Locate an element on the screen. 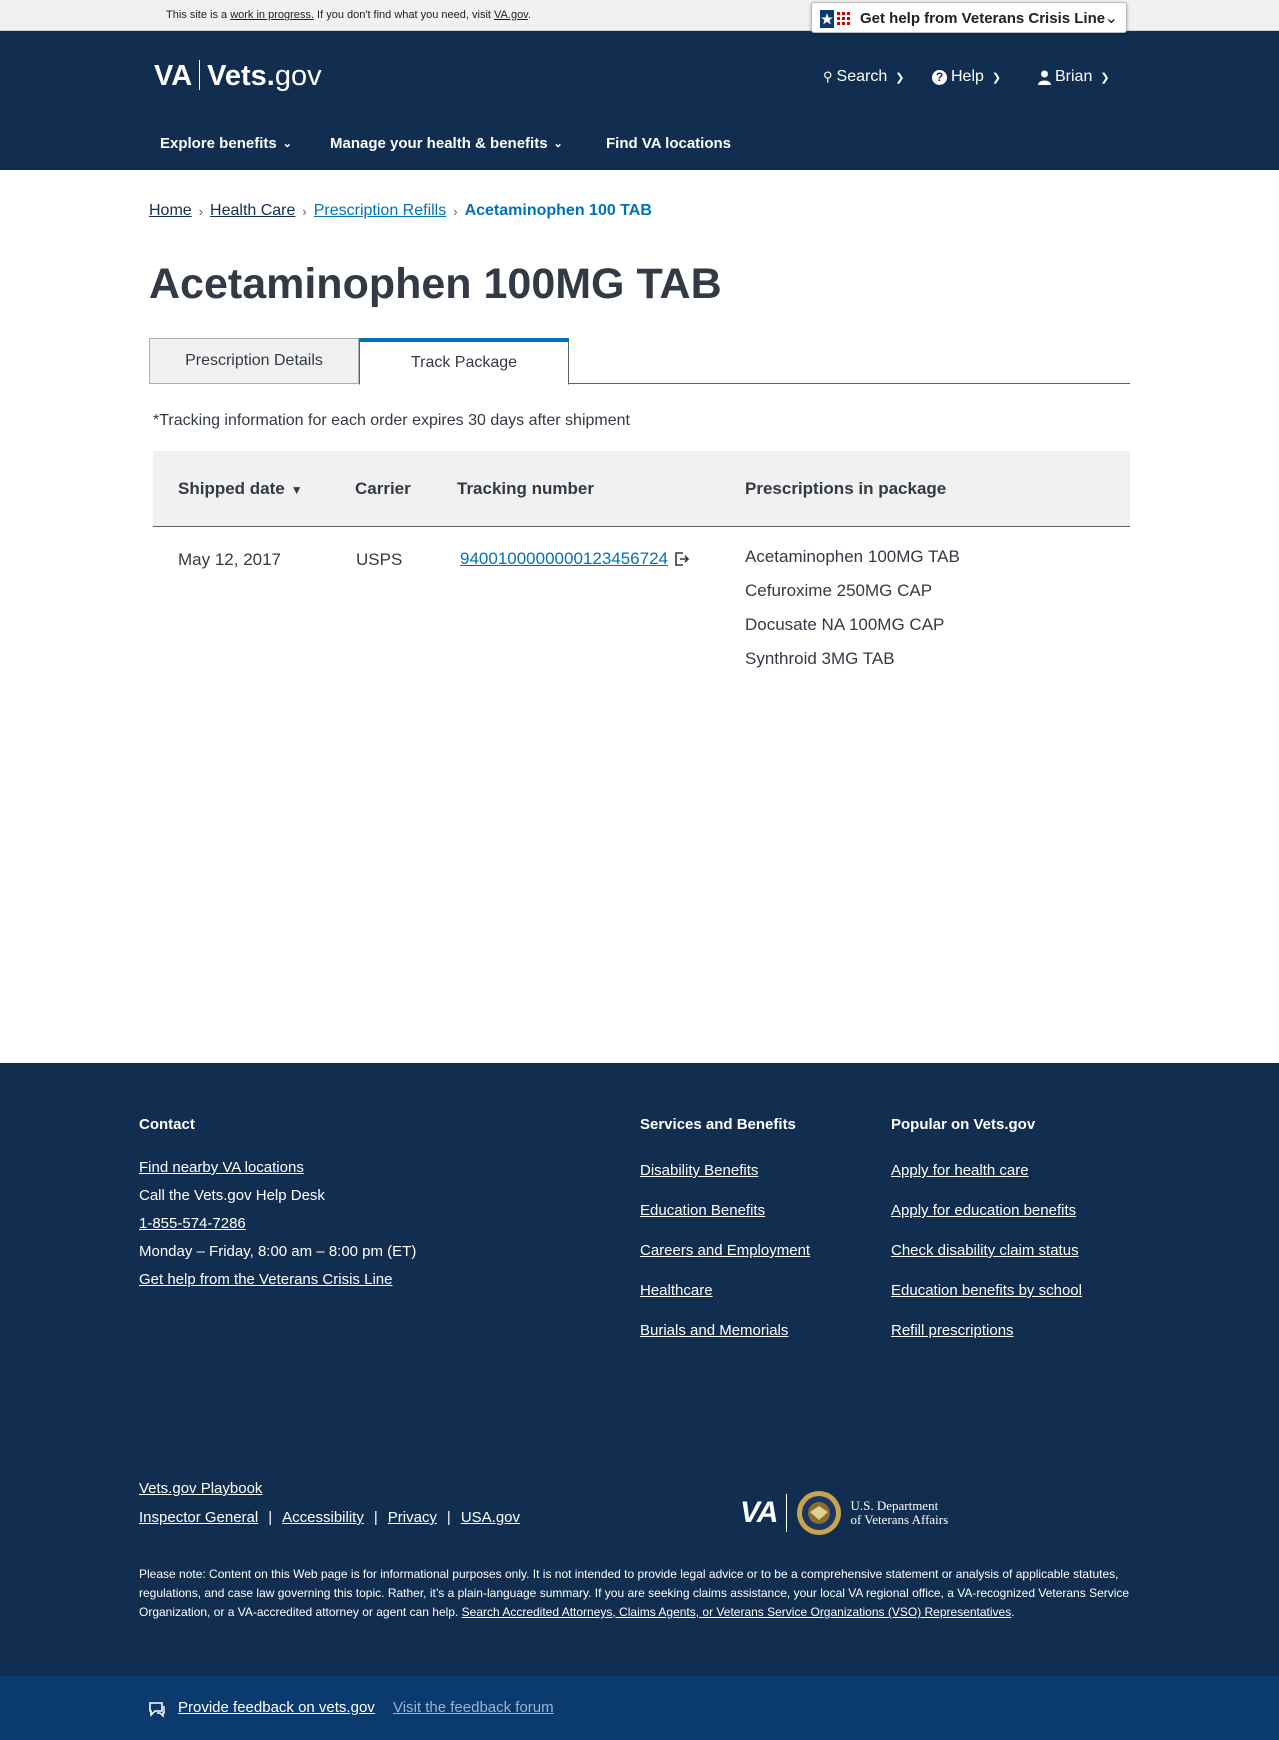 This screenshot has width=1279, height=1740. department-name: U.S. Department of Veterans Affairs is located at coordinates (899, 1513).